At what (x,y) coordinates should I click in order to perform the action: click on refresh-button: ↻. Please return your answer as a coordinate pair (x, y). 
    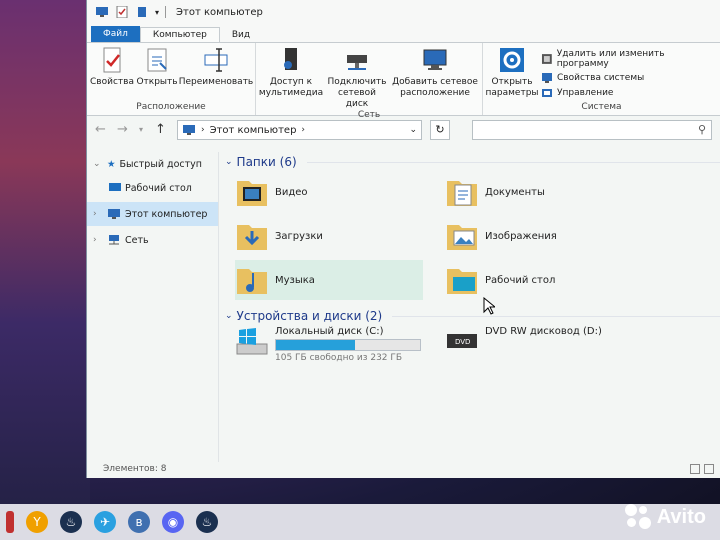
    Looking at the image, I should click on (440, 130).